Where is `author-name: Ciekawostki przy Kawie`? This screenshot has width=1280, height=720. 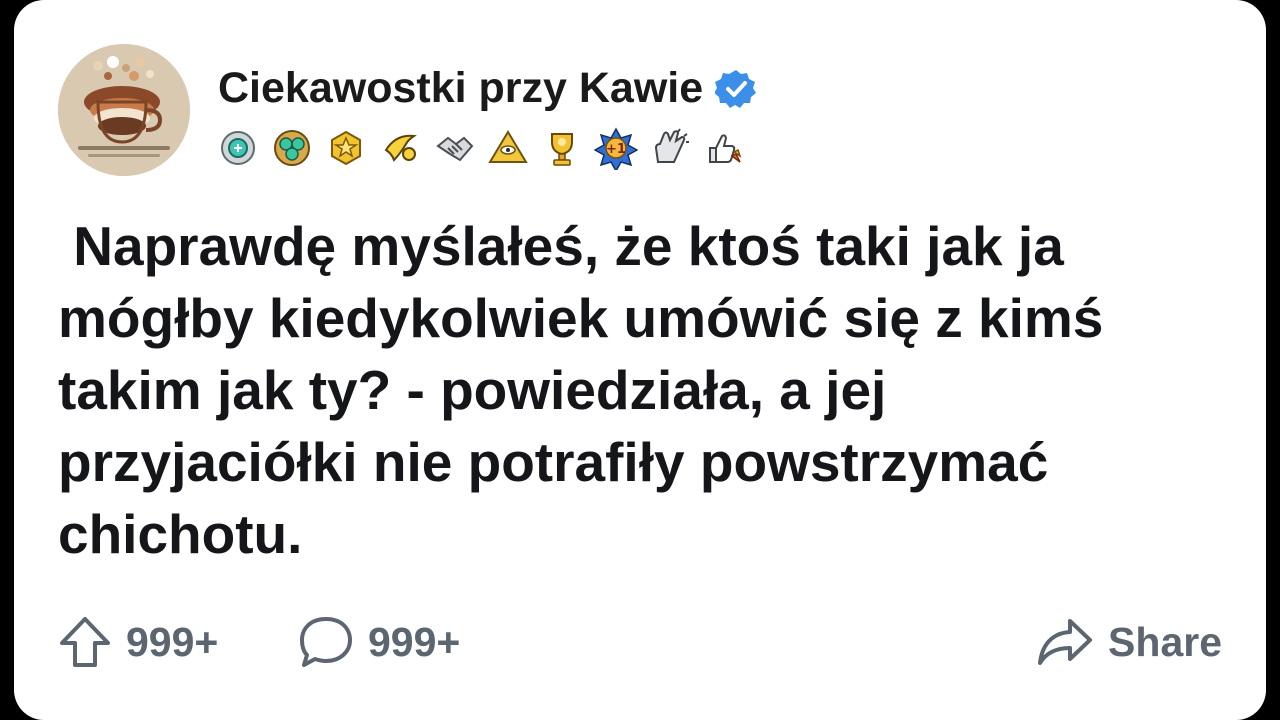
author-name: Ciekawostki przy Kawie is located at coordinates (460, 88).